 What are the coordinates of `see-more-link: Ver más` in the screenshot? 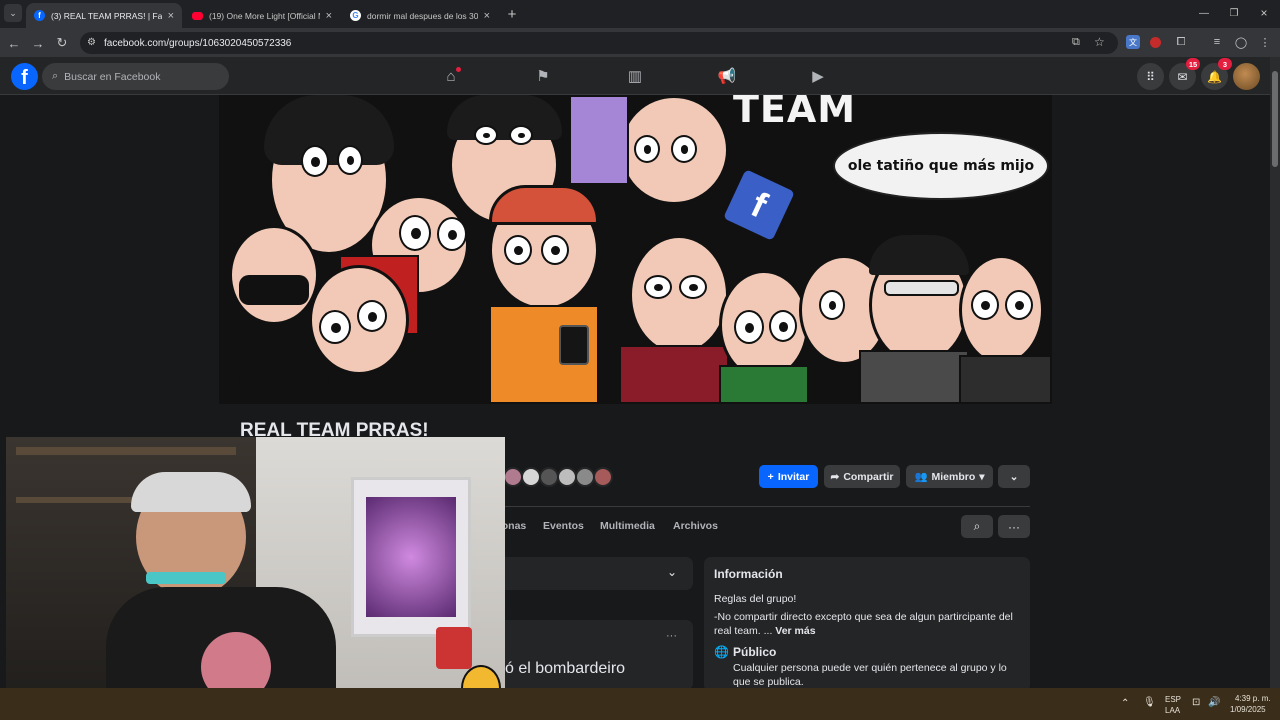 It's located at (795, 631).